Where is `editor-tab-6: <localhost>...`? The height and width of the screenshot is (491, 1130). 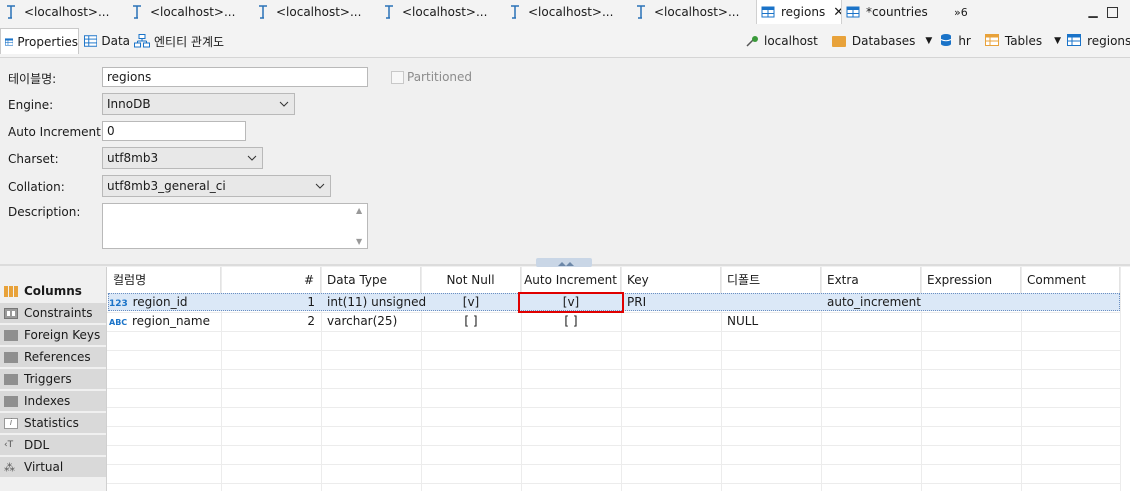 editor-tab-6: <localhost>... is located at coordinates (693, 12).